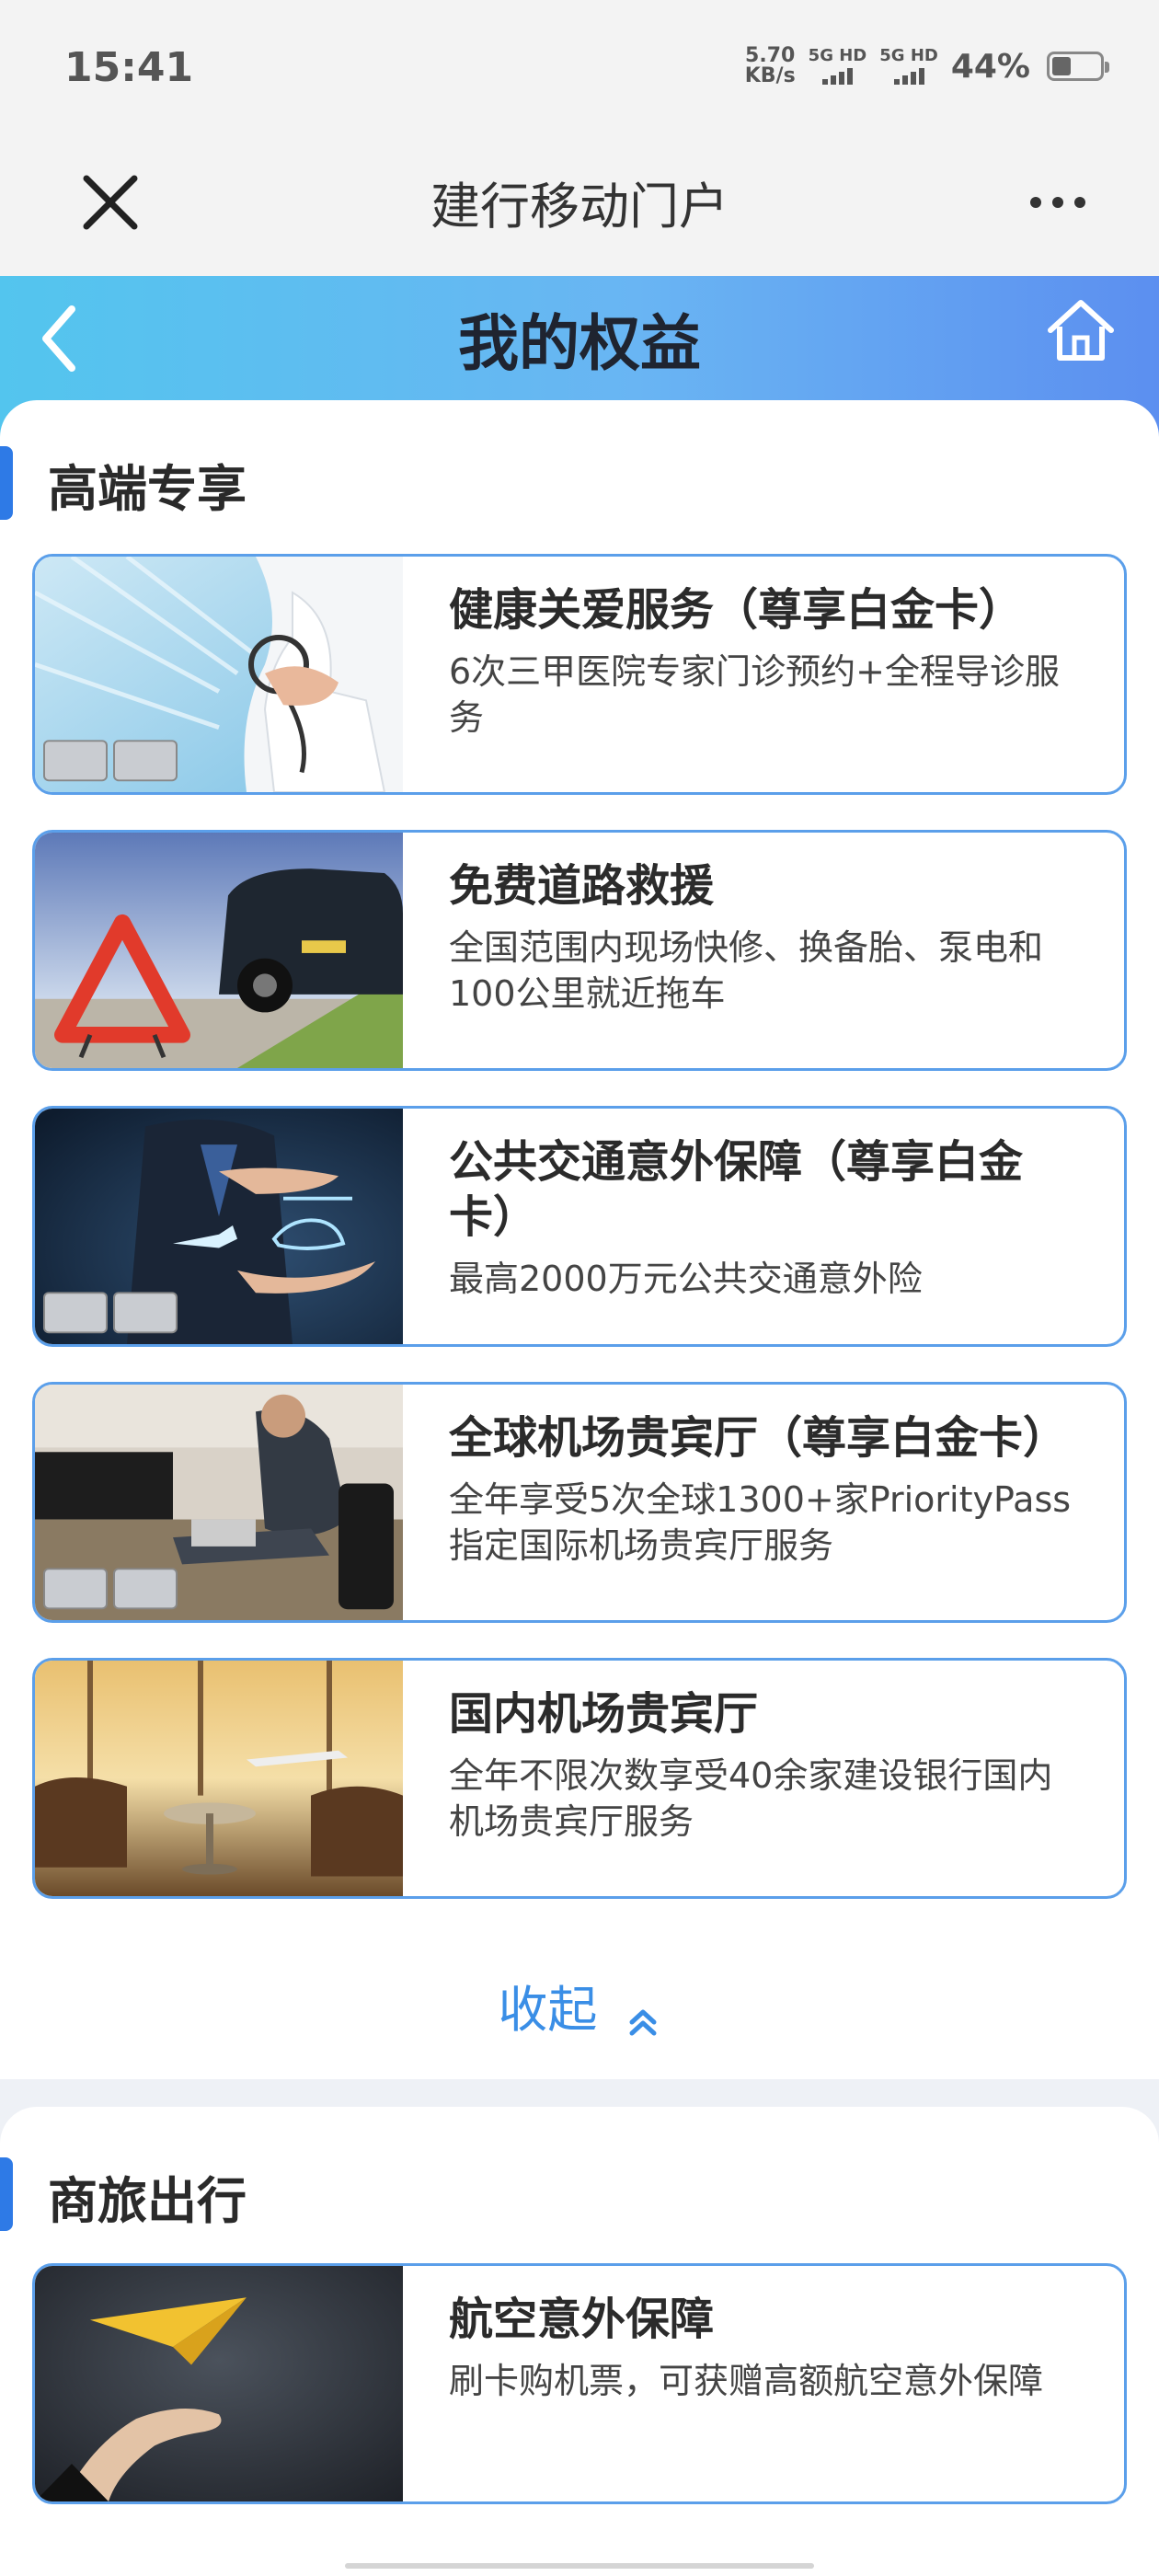 This screenshot has height=2576, width=1159. I want to click on benefit-card-health: 健康关爱服务（尊享白金卡） 6次三甲医院专家门诊预约+全程导诊服务, so click(579, 674).